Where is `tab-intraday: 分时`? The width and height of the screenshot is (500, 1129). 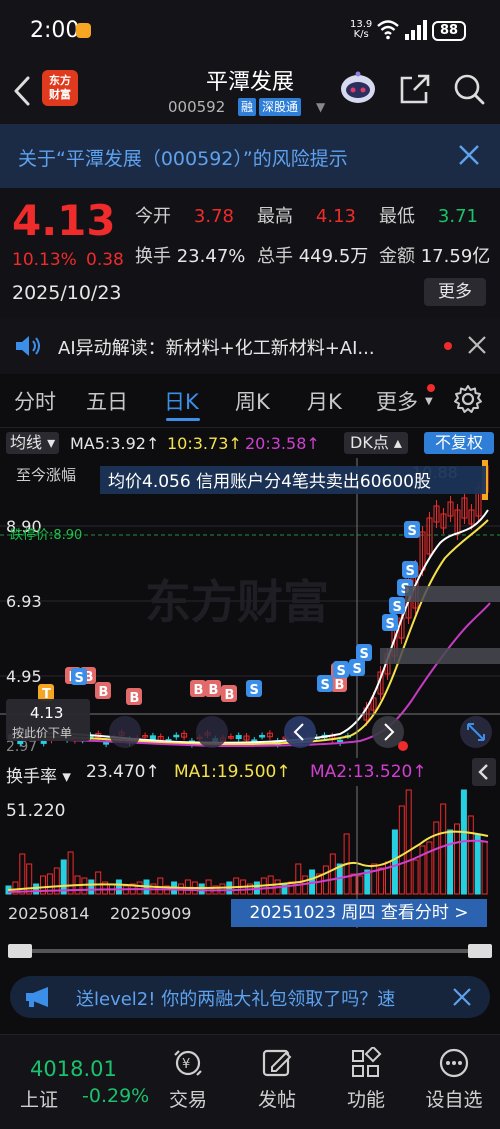
tab-intraday: 分时 is located at coordinates (35, 401).